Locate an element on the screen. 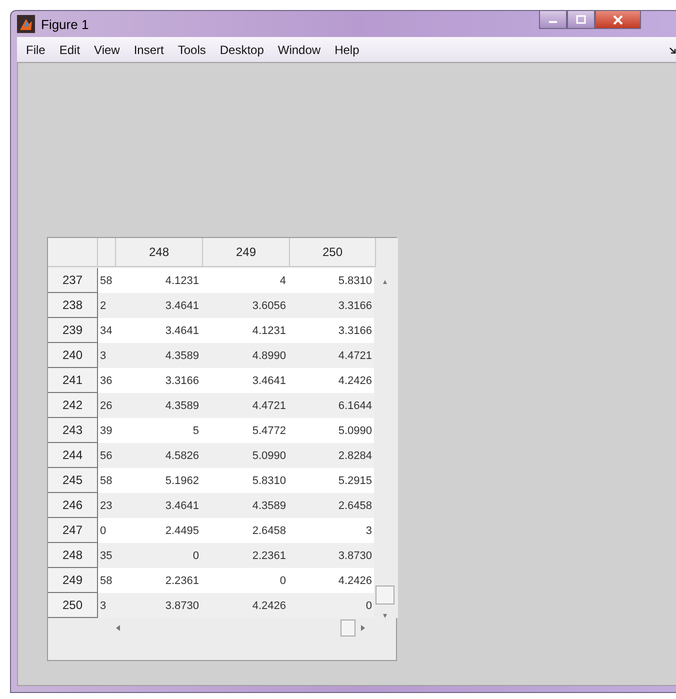  row-header: 241 is located at coordinates (73, 380).